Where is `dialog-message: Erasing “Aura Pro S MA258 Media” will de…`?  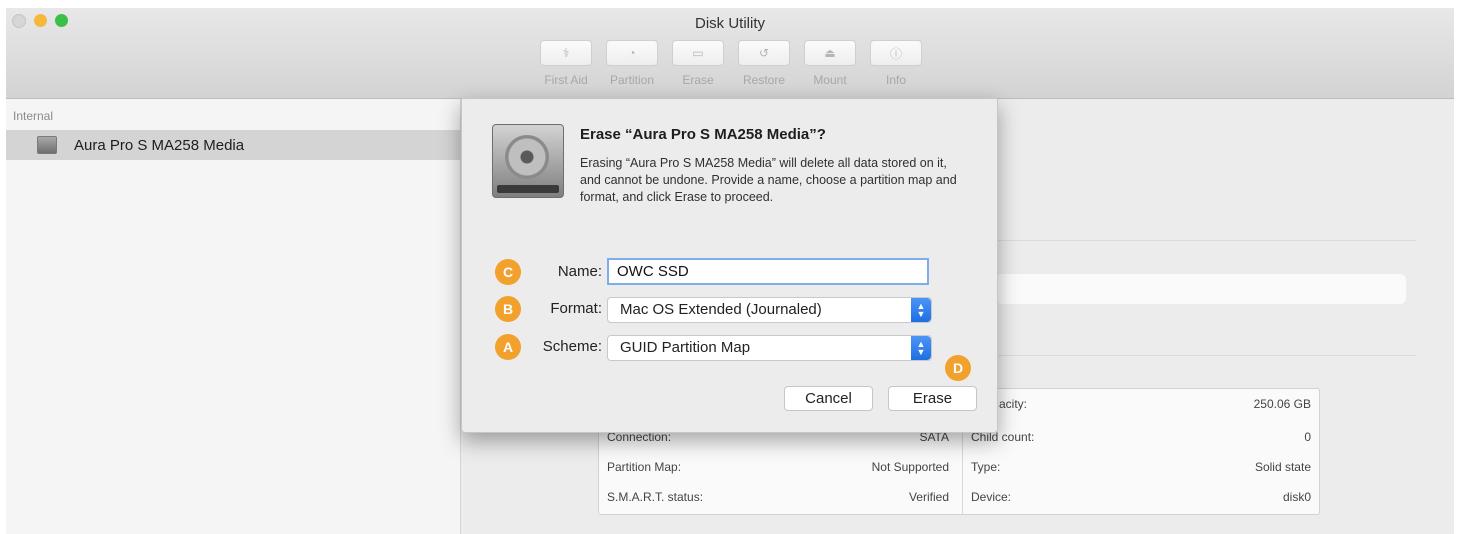 dialog-message: Erasing “Aura Pro S MA258 Media” will de… is located at coordinates (768, 180).